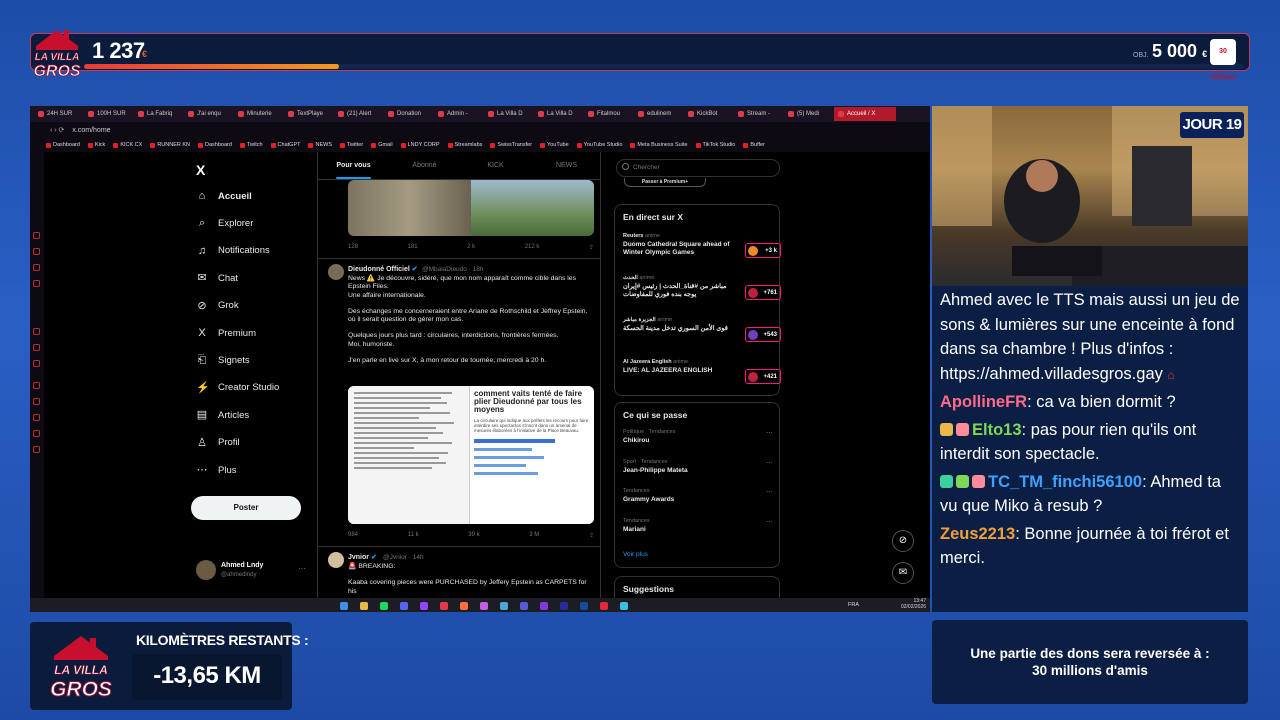  I want to click on nav-arrows-icon: ‹ › ⟳, so click(57, 130).